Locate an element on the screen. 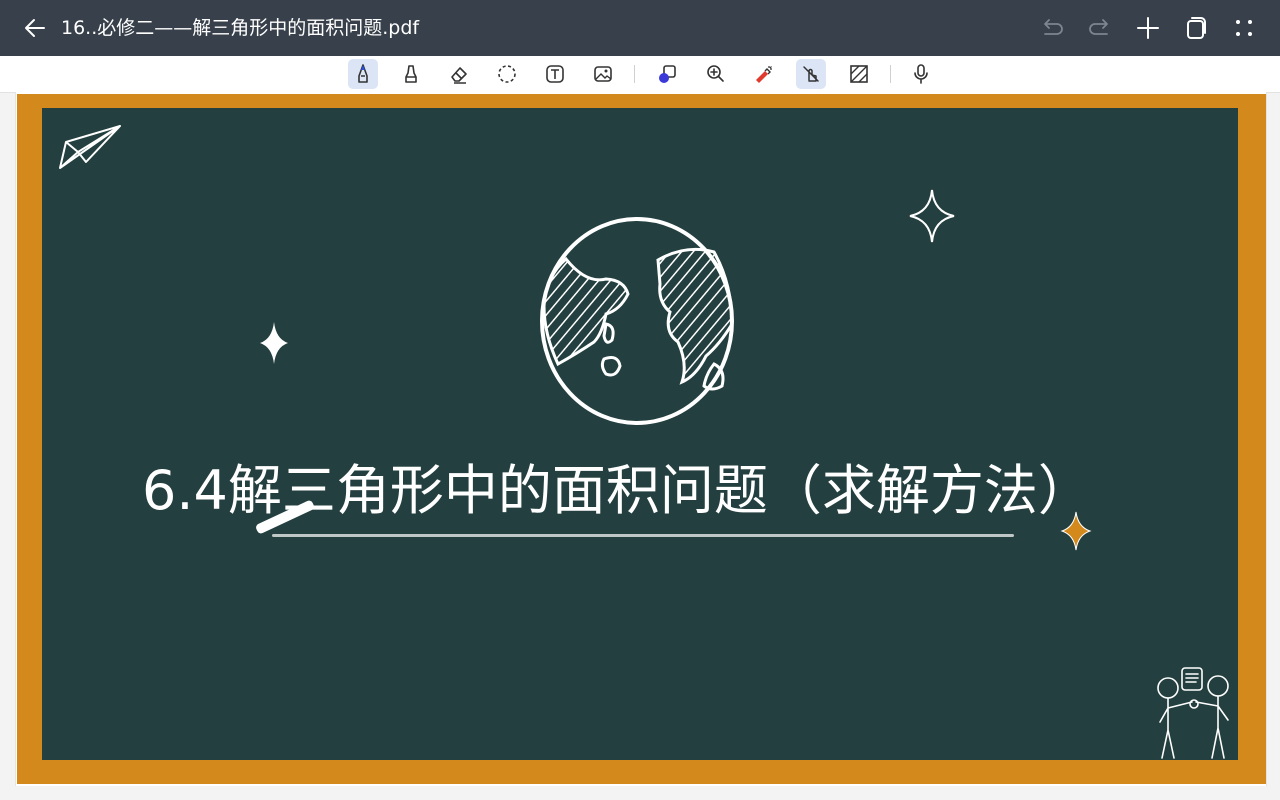 The width and height of the screenshot is (1280, 800). two-people-talking-icon is located at coordinates (1193, 713).